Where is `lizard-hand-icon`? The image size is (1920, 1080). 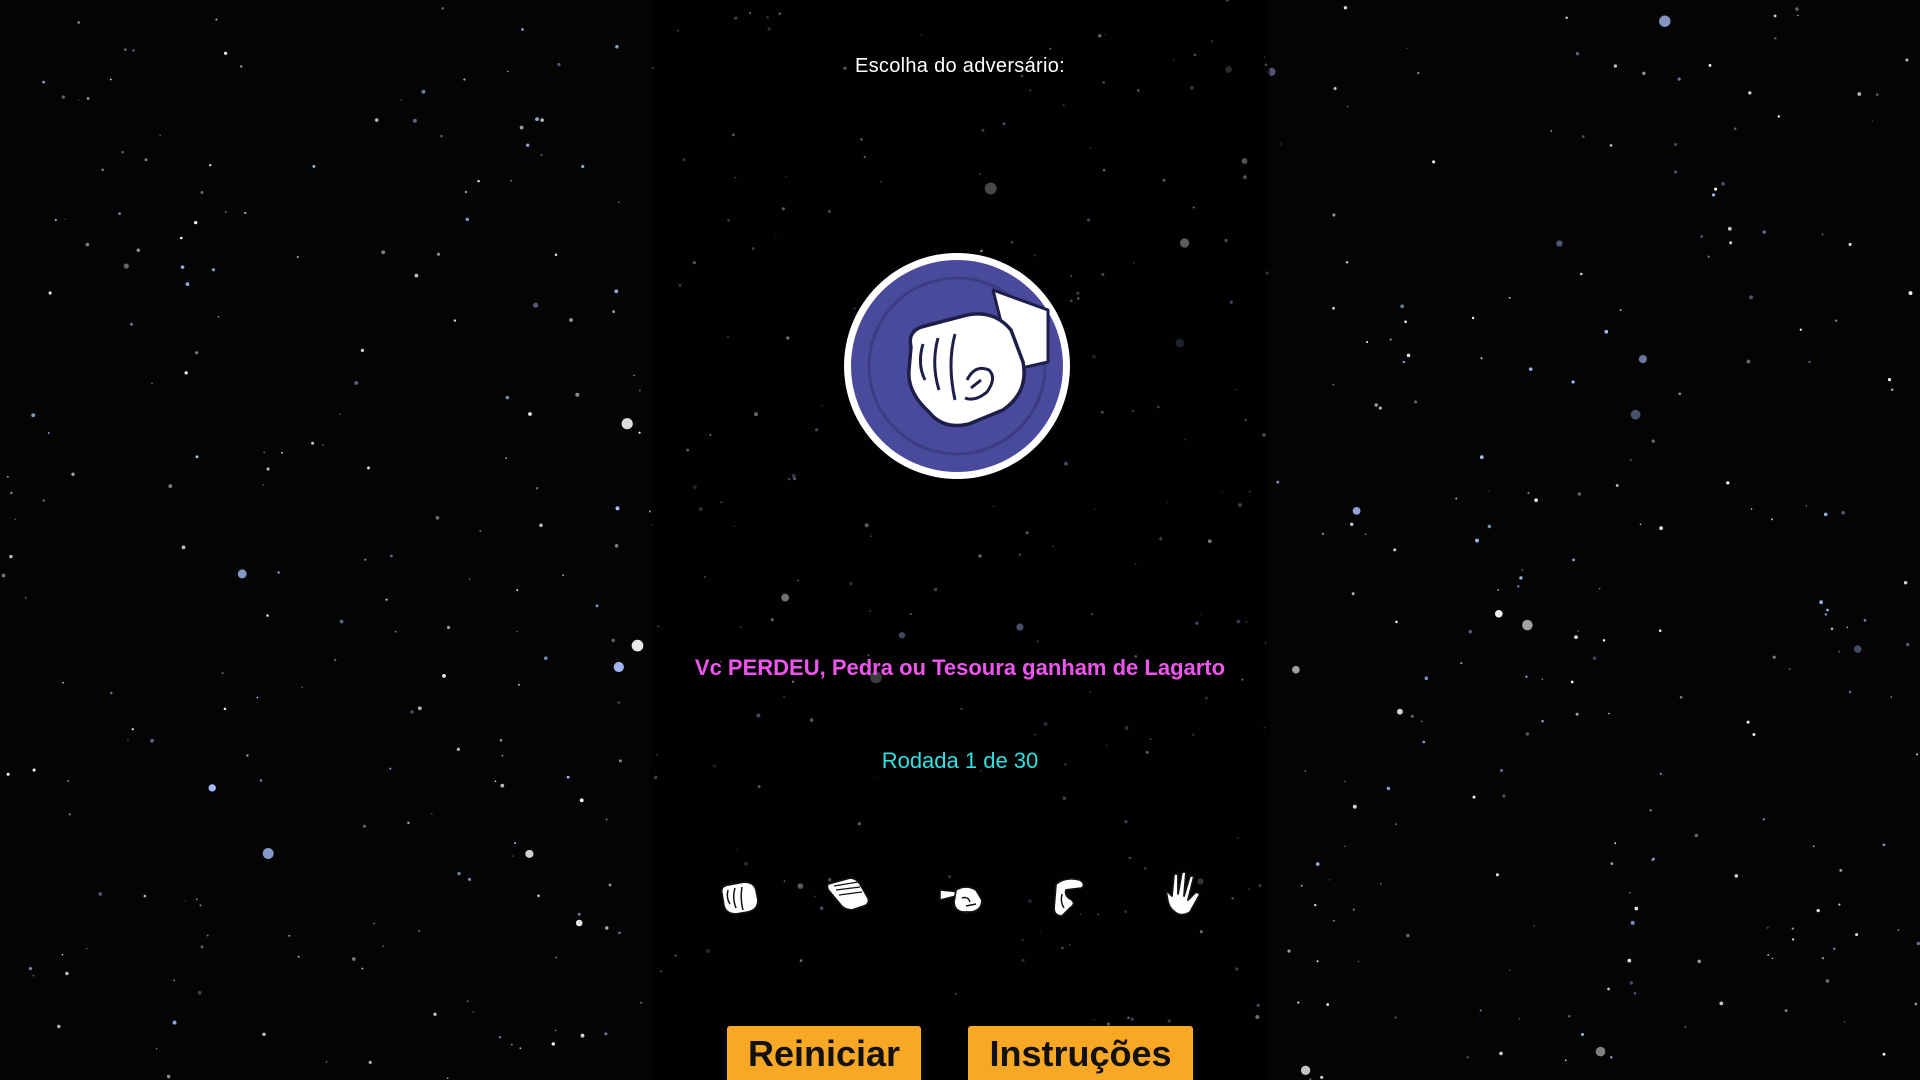
lizard-hand-icon is located at coordinates (1069, 897).